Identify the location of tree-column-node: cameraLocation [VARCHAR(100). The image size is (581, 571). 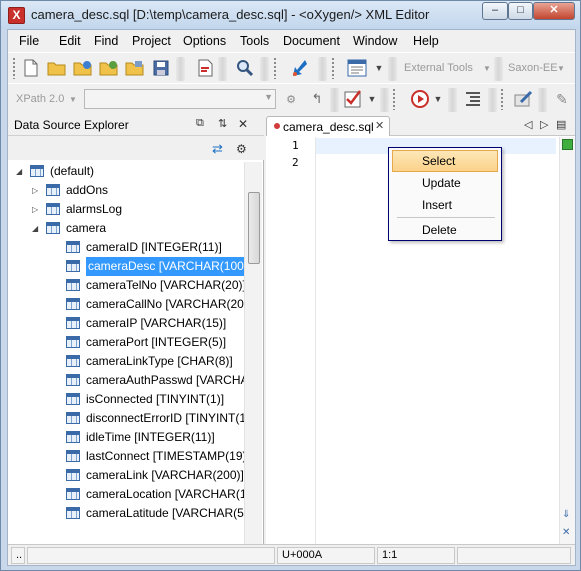
(126, 494).